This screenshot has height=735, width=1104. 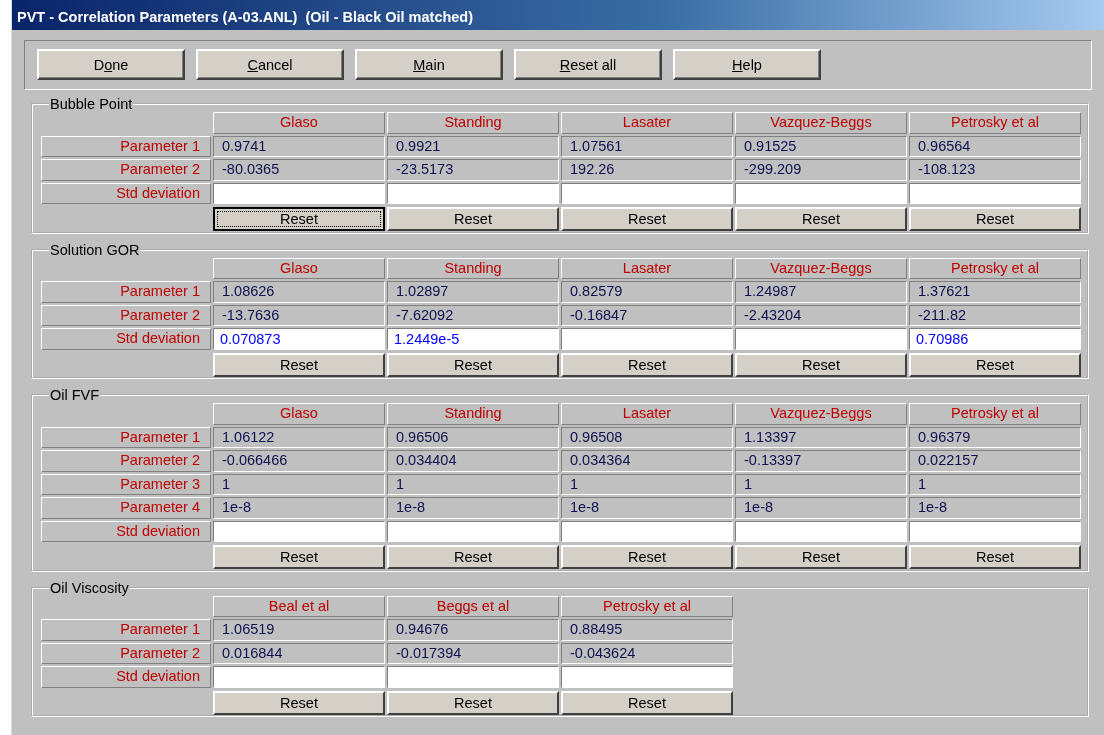 What do you see at coordinates (821, 437) in the screenshot?
I see `value-cell: 1.13397` at bounding box center [821, 437].